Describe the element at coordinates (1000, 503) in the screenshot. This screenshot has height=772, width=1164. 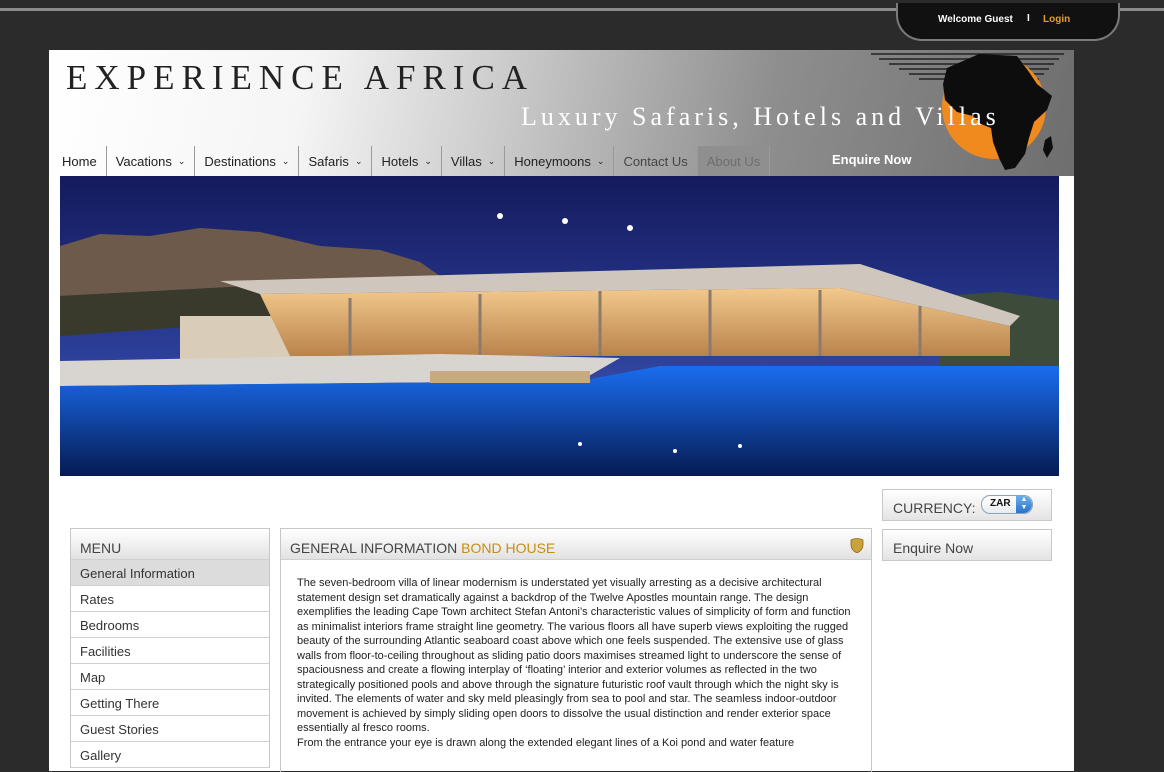
I see `currency-value: ZAR` at that location.